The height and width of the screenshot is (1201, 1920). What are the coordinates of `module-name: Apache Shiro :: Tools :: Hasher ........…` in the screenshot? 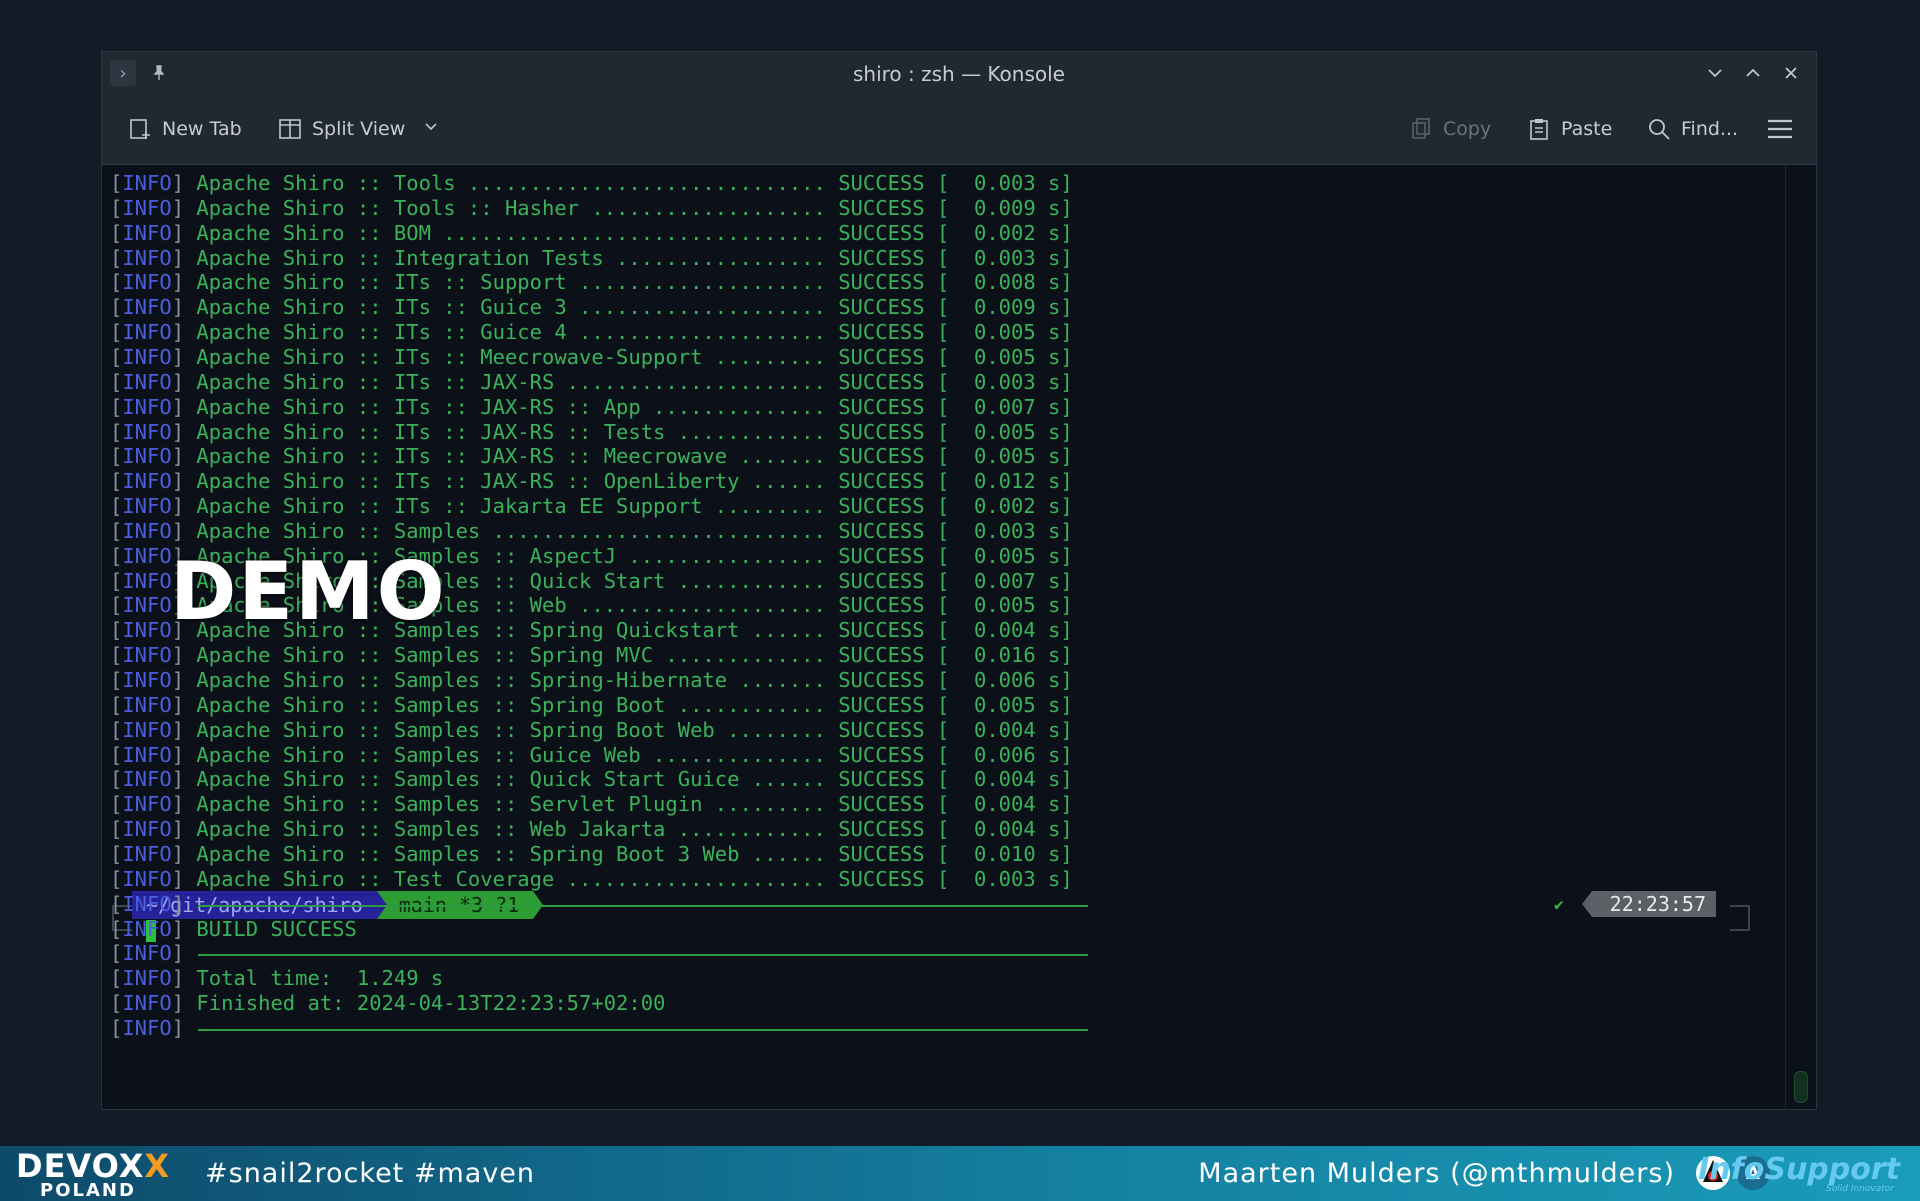 It's located at (517, 207).